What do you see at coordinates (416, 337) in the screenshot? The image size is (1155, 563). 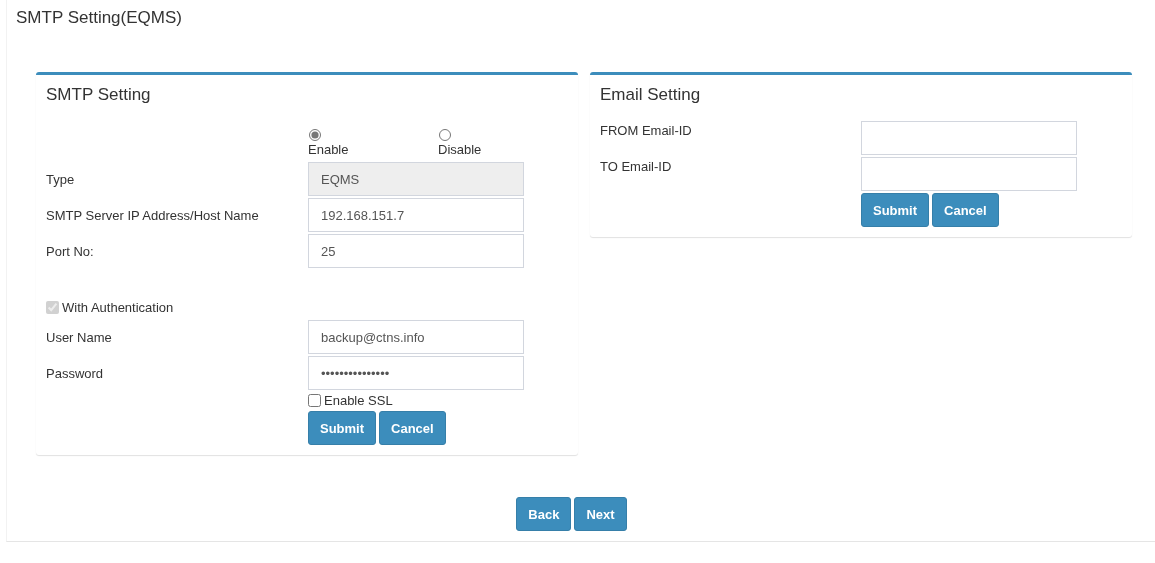 I see `input-field: backup@ctns.info` at bounding box center [416, 337].